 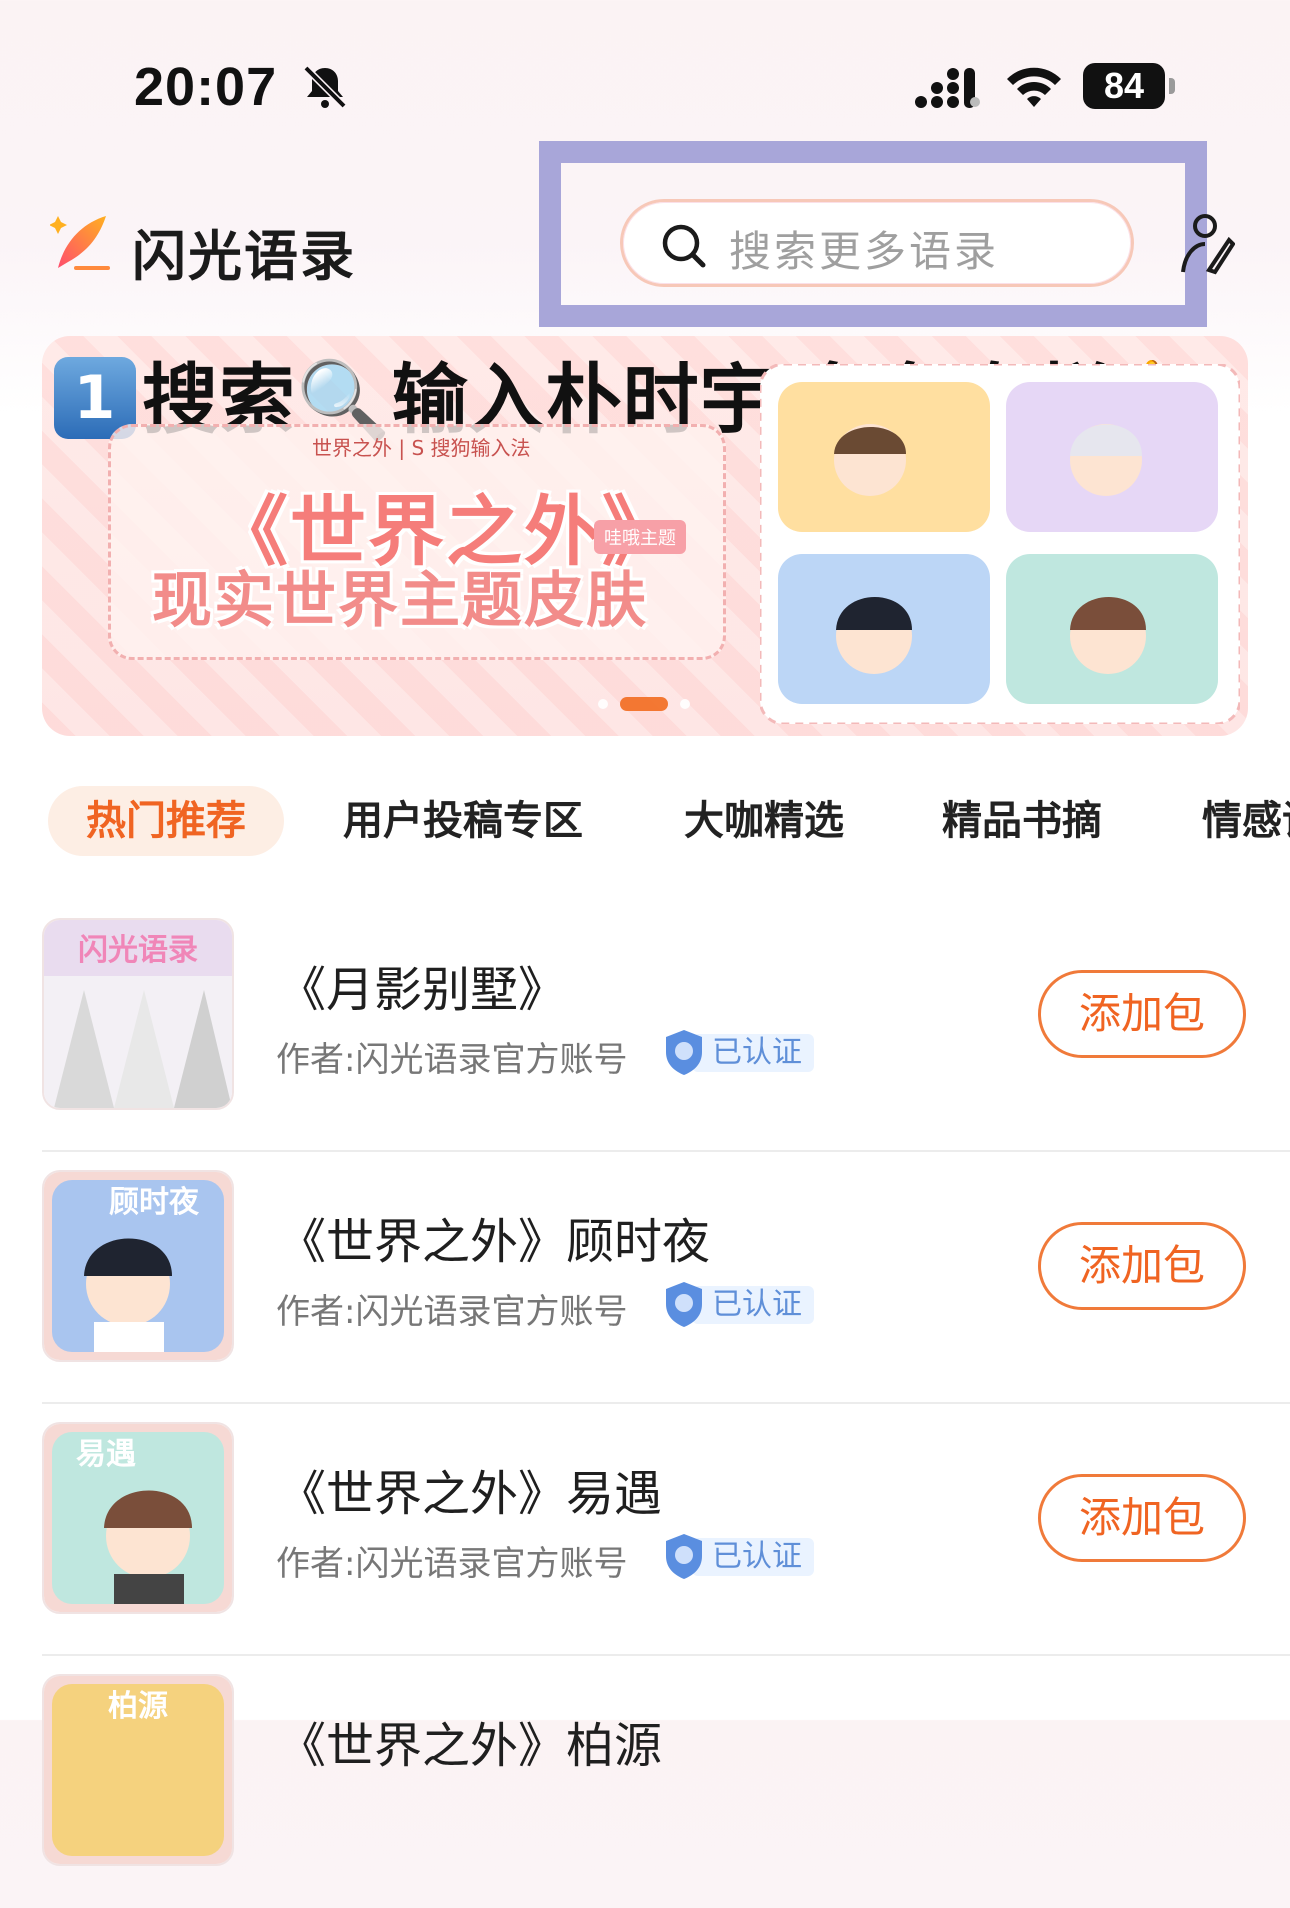 I want to click on pack-title: 《月影别墅》, so click(x=422, y=990).